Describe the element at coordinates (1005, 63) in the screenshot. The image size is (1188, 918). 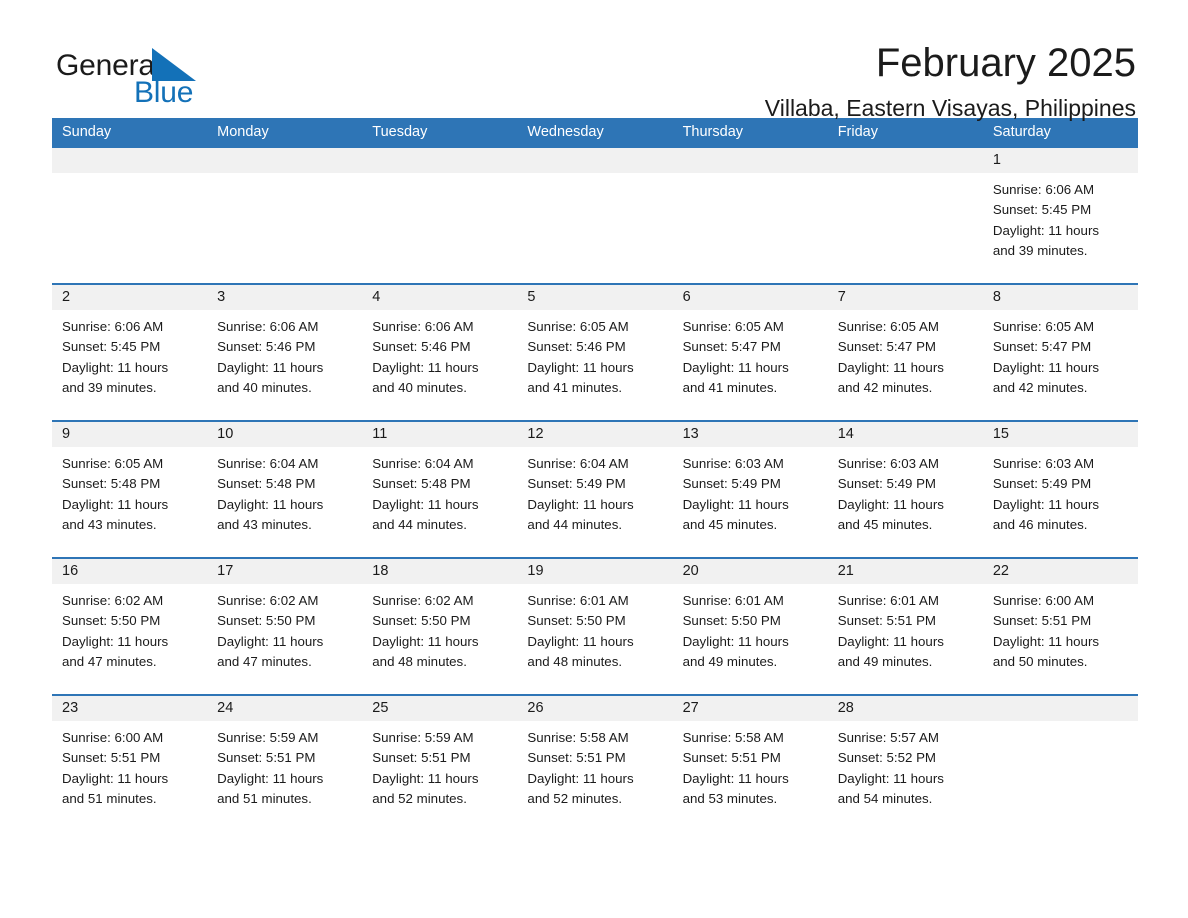
I see `month-title: February 2025` at that location.